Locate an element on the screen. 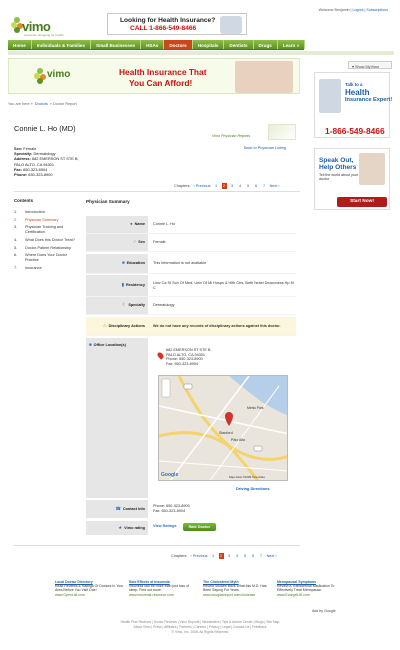 This screenshot has width=400, height=650. name-value: Connie L. Ho is located at coordinates (164, 224).